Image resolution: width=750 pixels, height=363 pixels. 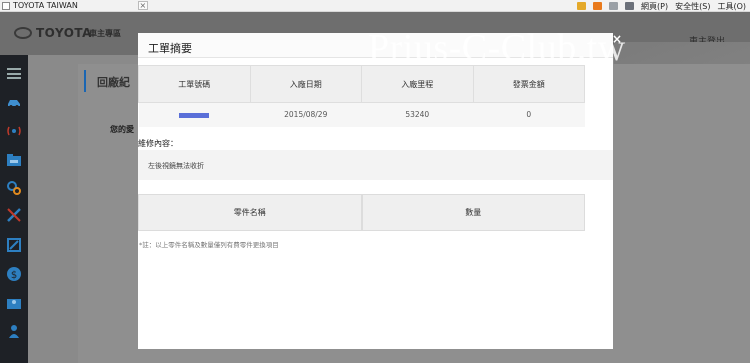 I want to click on car-icon, so click(x=14, y=103).